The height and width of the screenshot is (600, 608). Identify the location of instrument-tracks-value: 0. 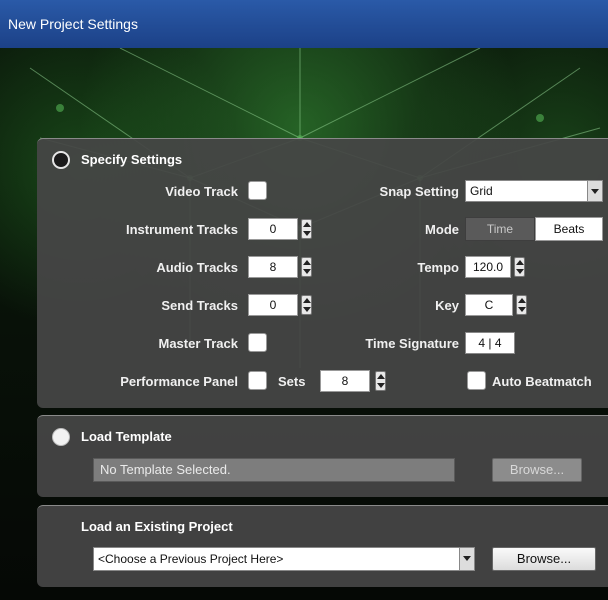
(273, 229).